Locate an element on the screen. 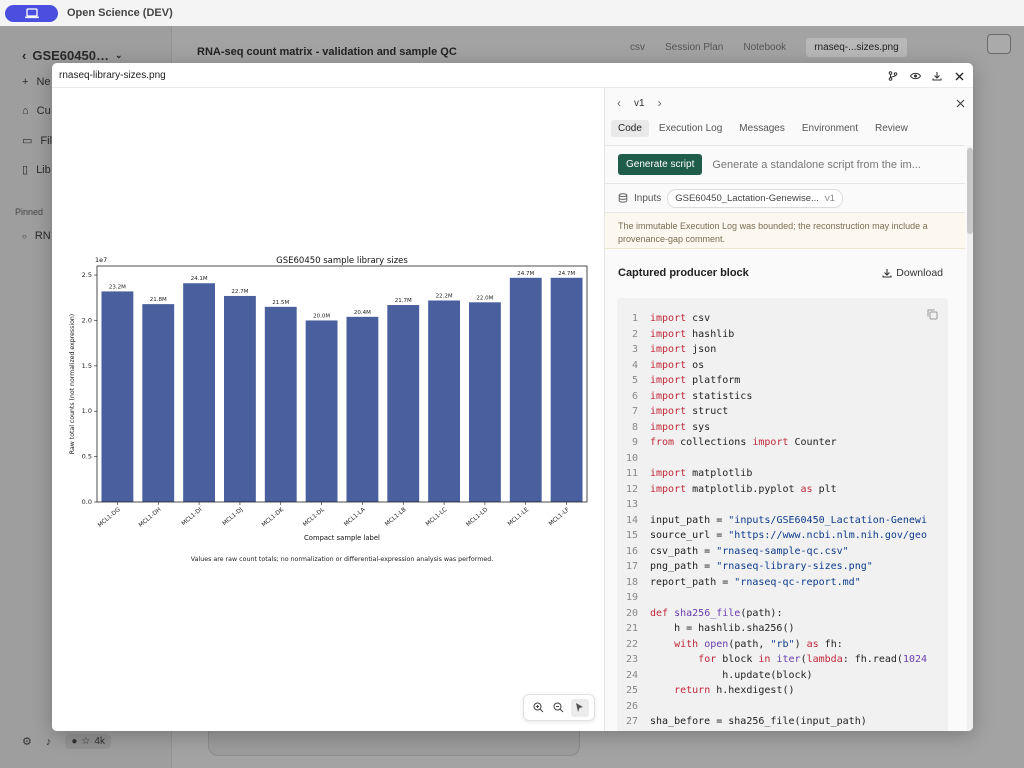 The image size is (1024, 768). download-code-button: Download is located at coordinates (912, 273).